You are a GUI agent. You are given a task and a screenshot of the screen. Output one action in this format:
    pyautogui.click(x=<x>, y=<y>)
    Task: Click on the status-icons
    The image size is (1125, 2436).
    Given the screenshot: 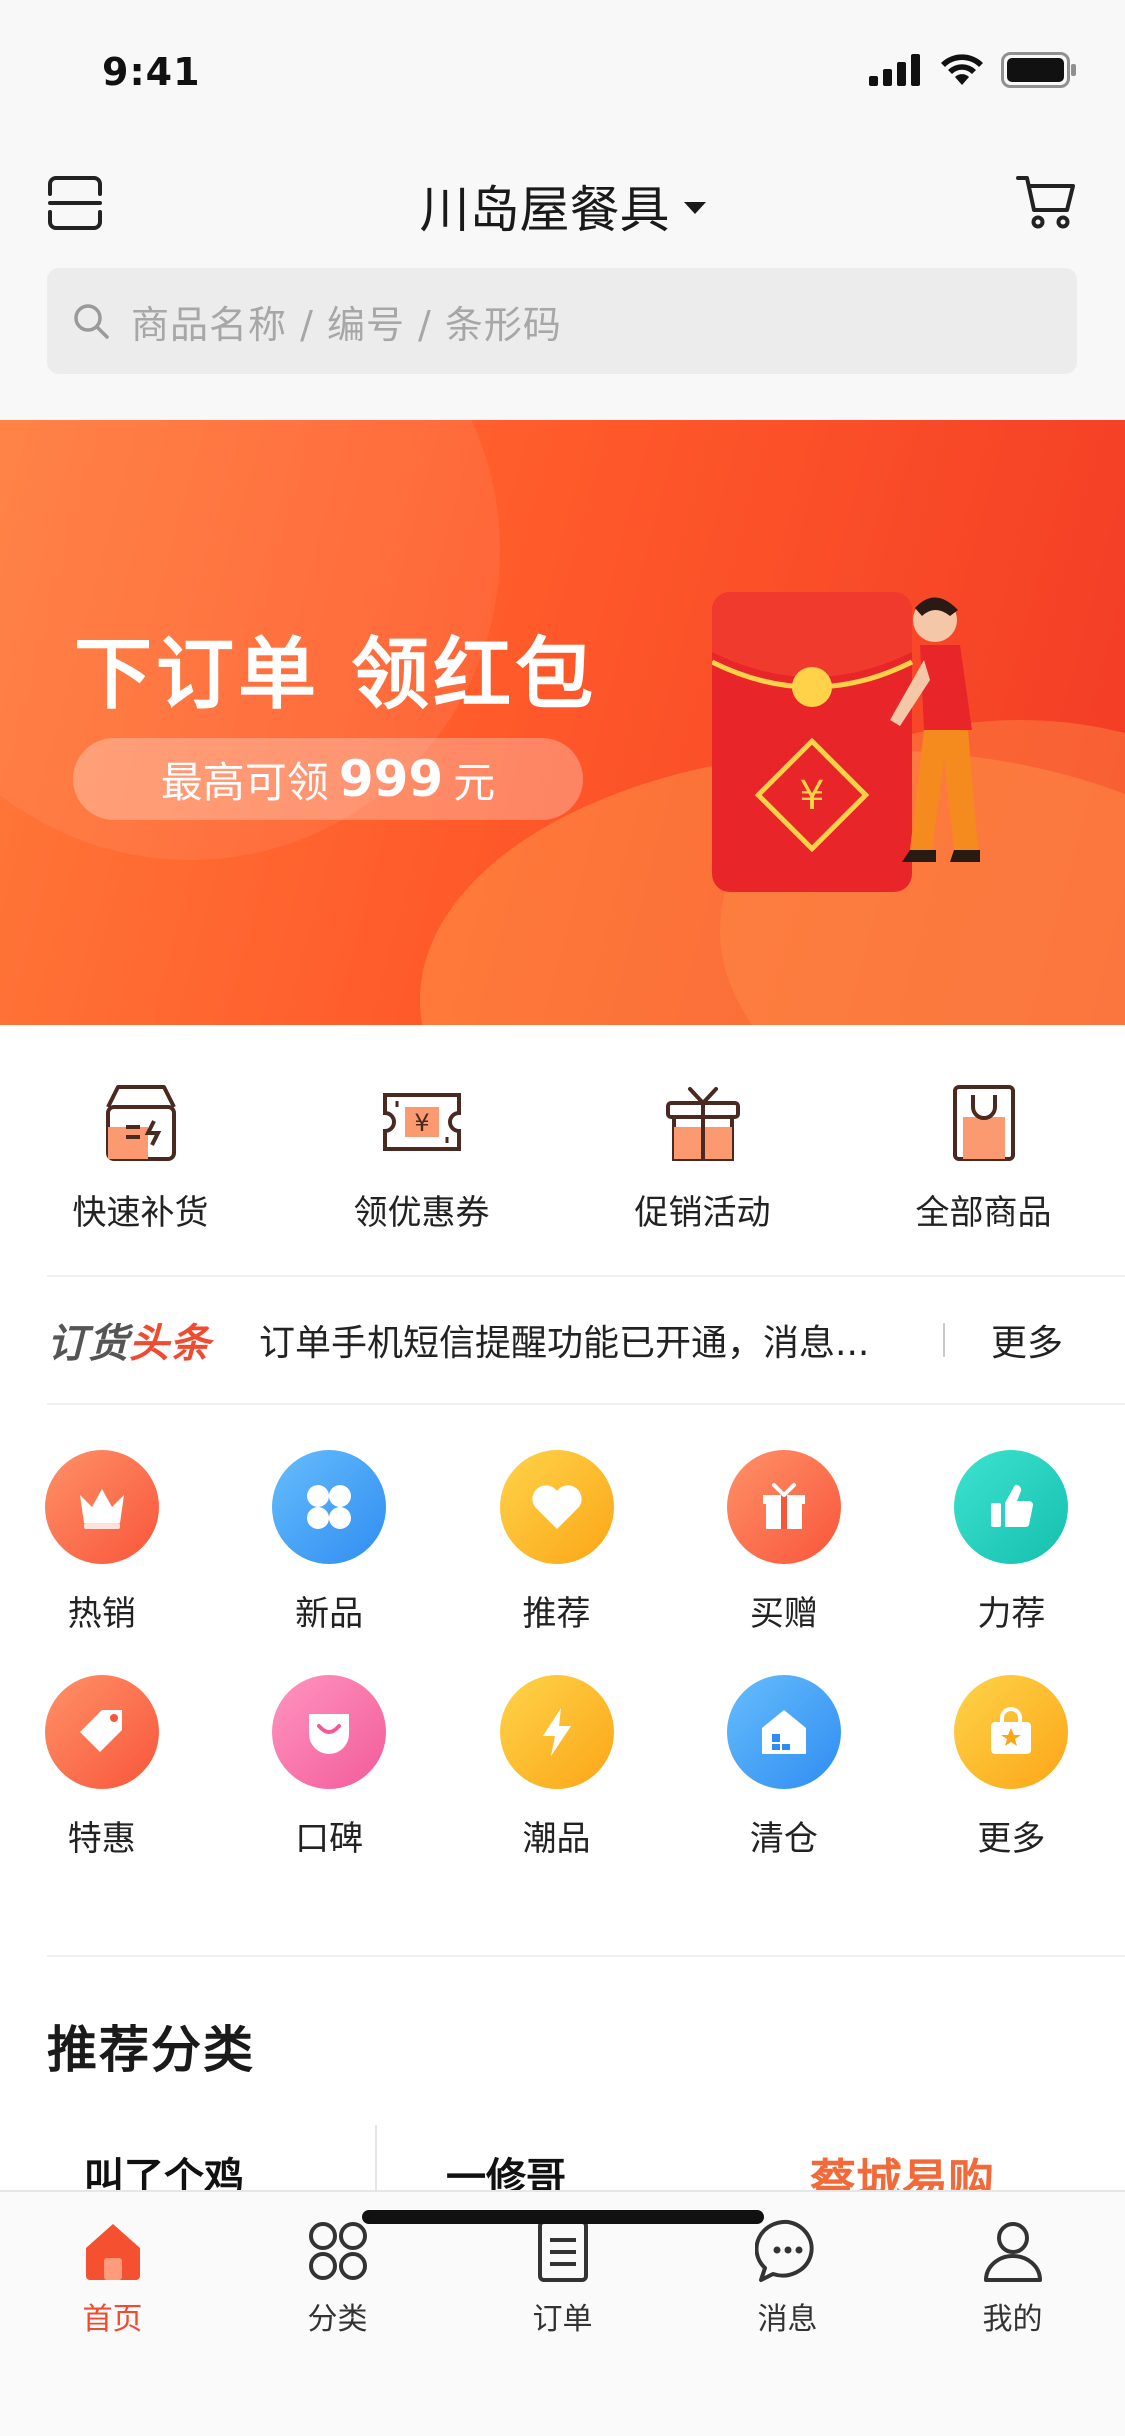 What is the action you would take?
    pyautogui.click(x=973, y=70)
    